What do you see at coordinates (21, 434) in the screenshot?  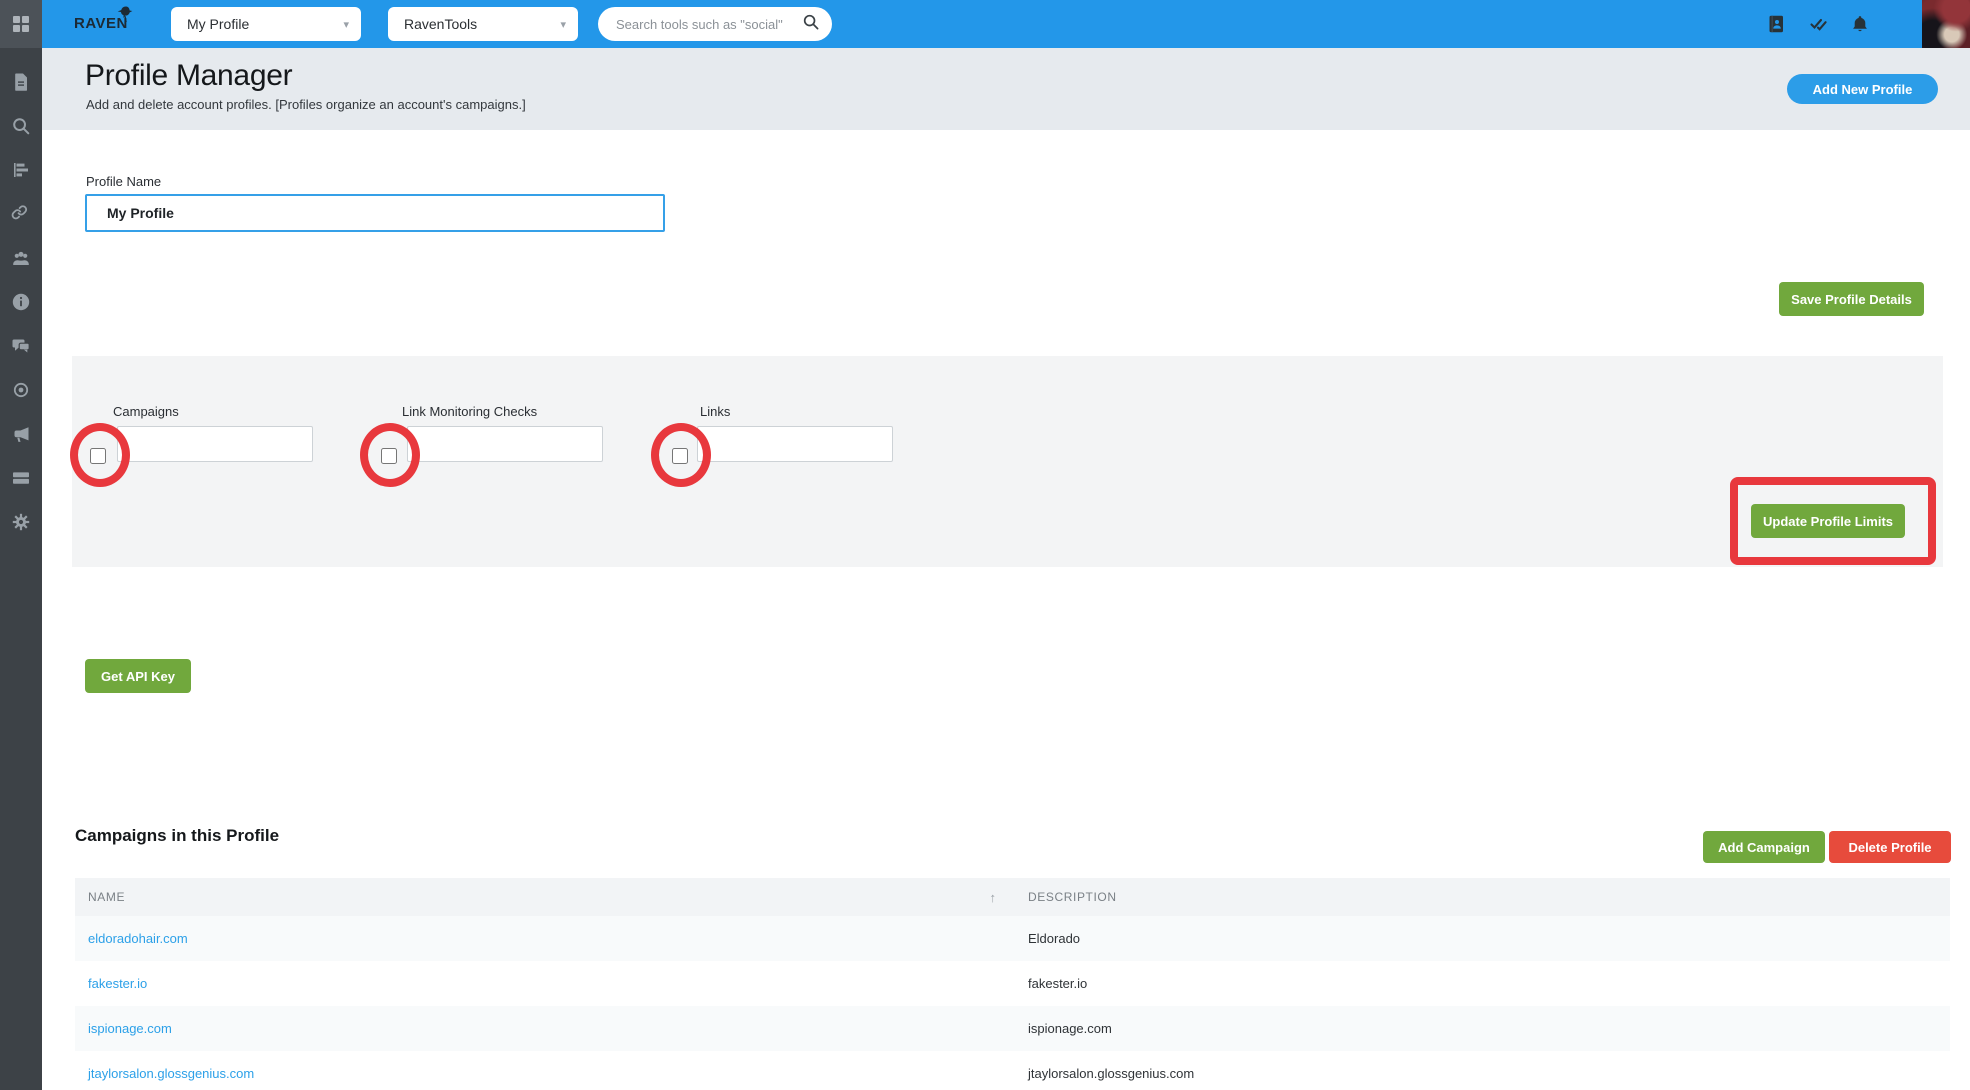 I see `marketing-megaphone-icon` at bounding box center [21, 434].